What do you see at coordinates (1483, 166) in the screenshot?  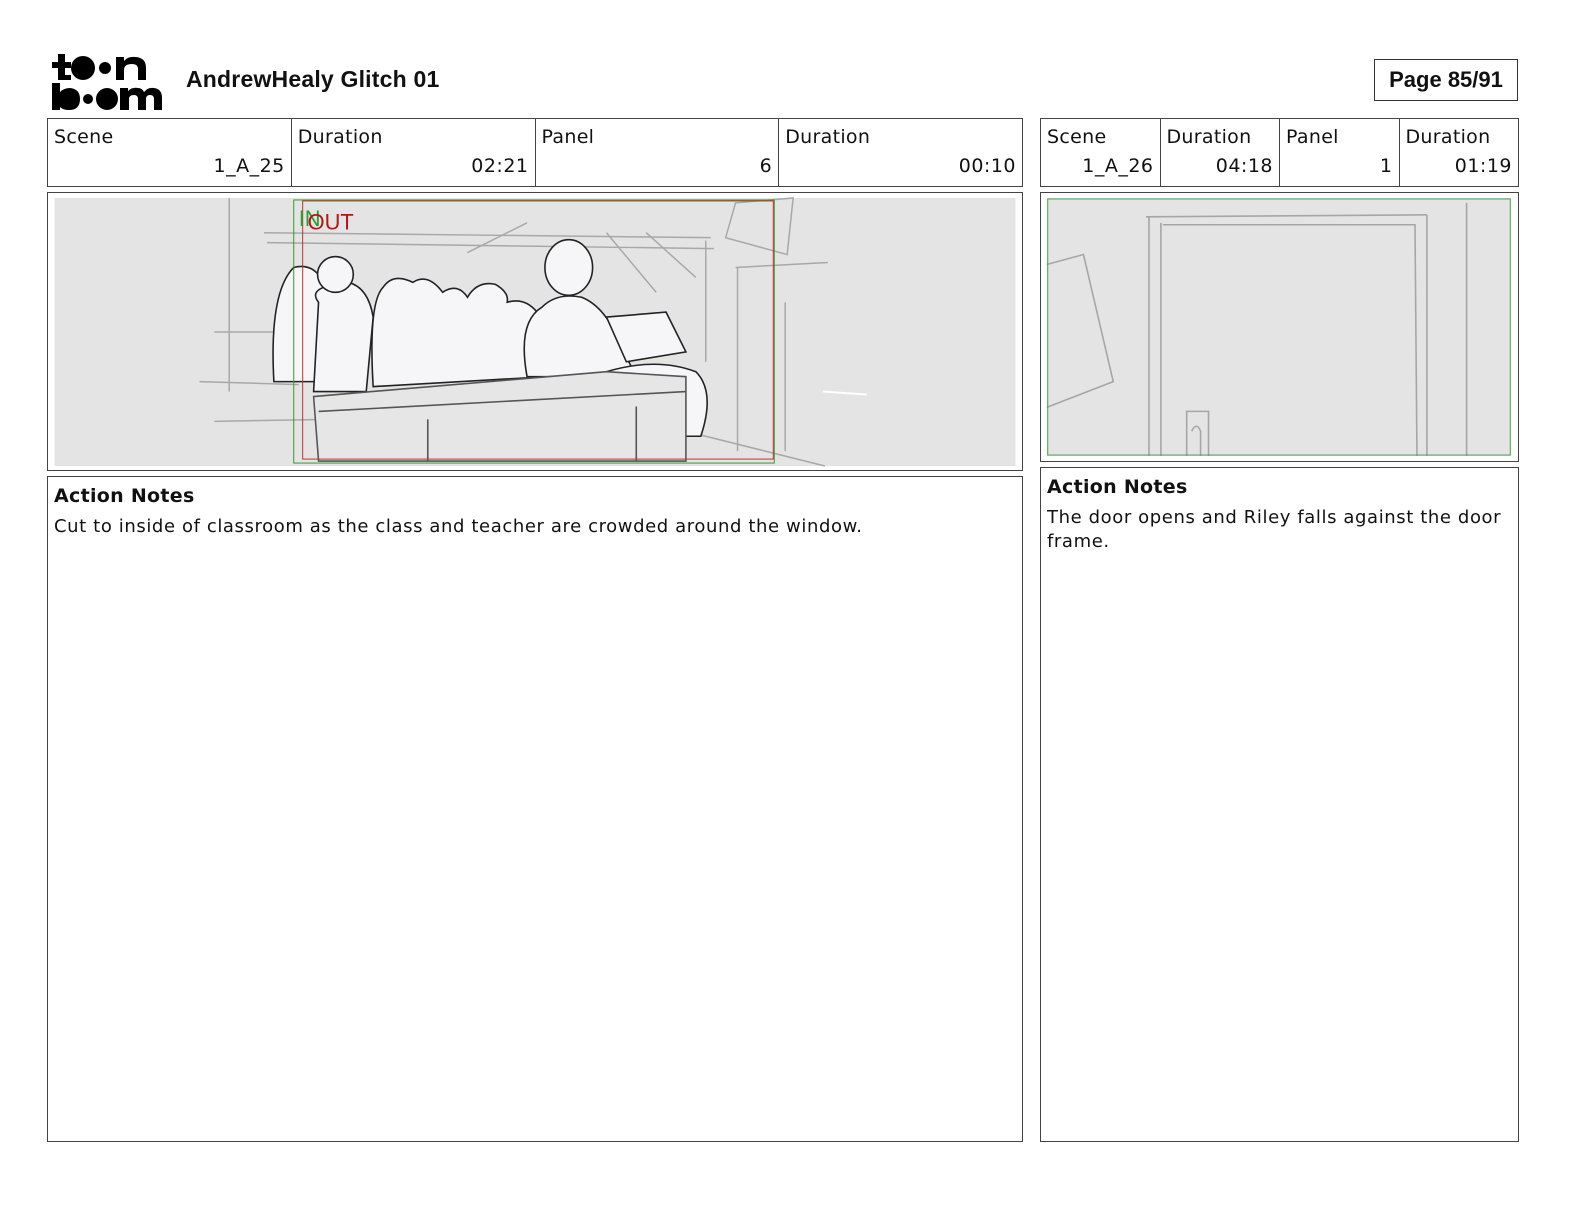 I see `field-value: 01:19` at bounding box center [1483, 166].